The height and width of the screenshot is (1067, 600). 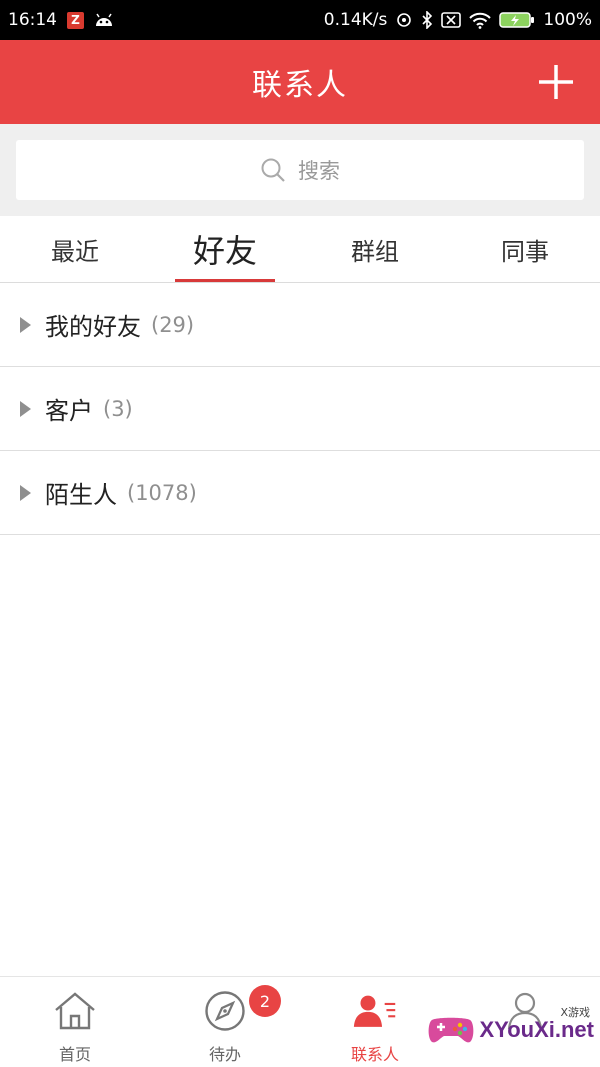 What do you see at coordinates (300, 20) in the screenshot?
I see `status-bar: 16:14 Z 0.14K/s 100%` at bounding box center [300, 20].